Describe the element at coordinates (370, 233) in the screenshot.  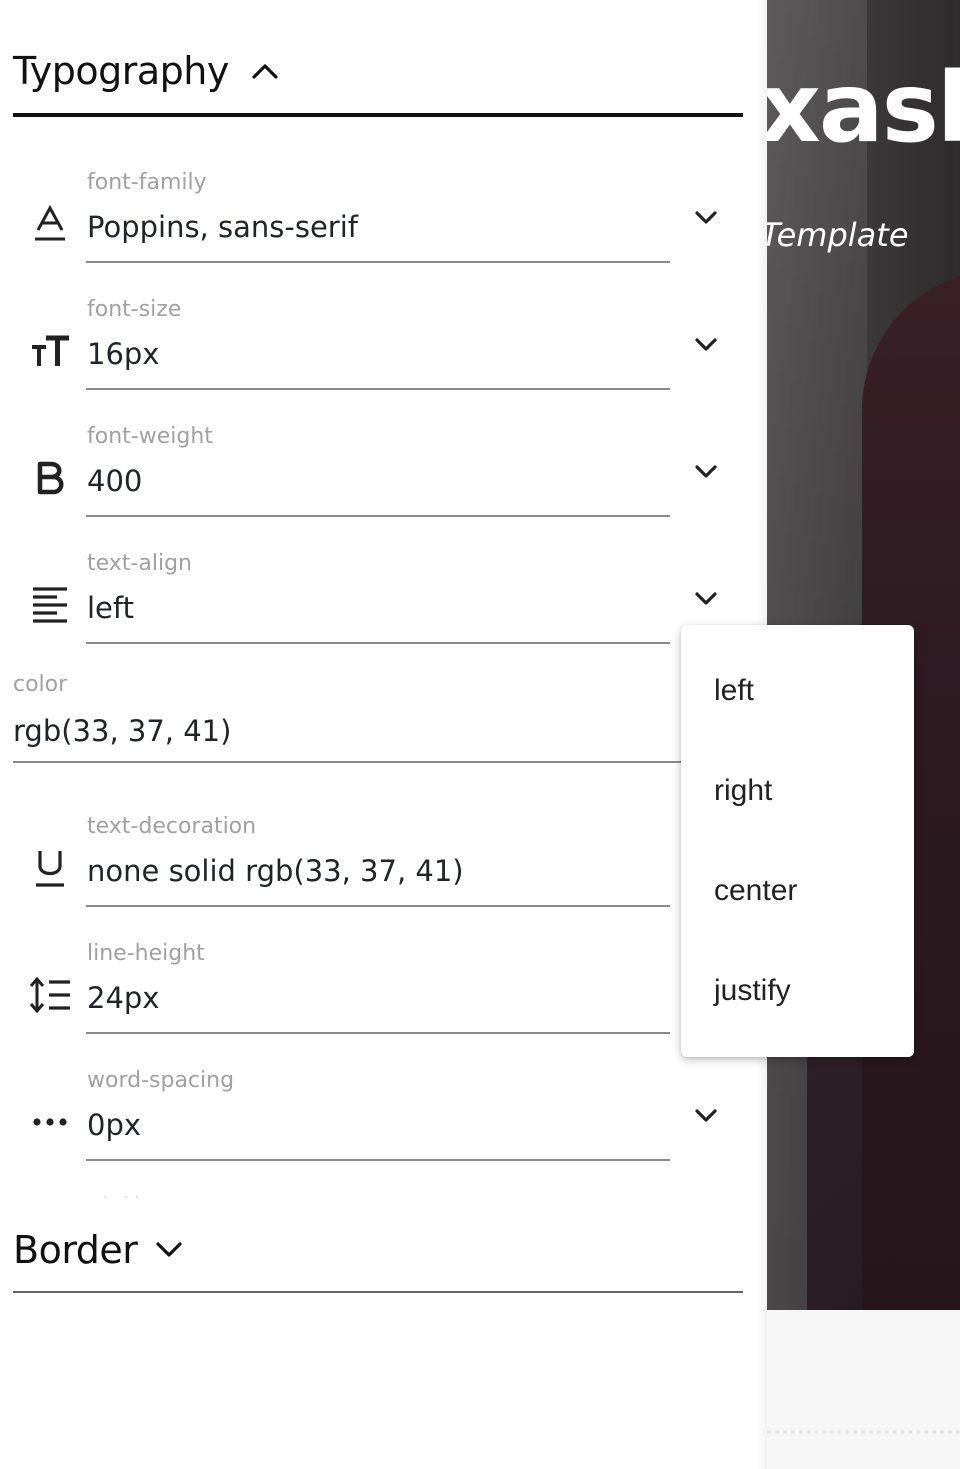
I see `font-family-field: font-family Poppins, sans-serif` at that location.